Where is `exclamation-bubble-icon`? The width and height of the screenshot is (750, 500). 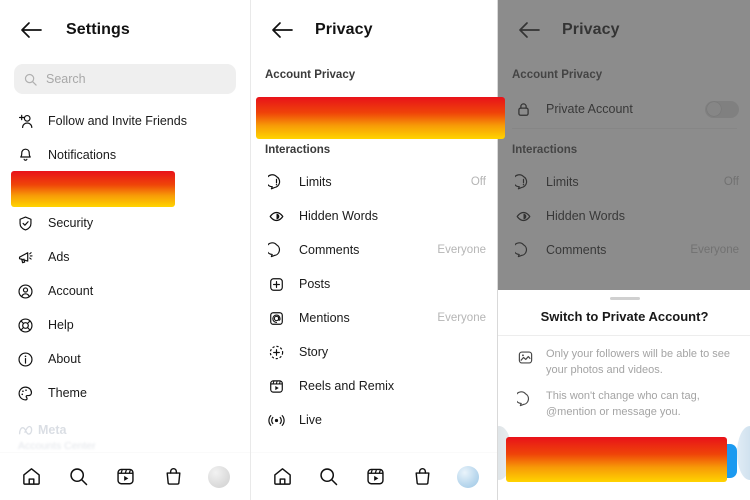 exclamation-bubble-icon is located at coordinates (276, 182).